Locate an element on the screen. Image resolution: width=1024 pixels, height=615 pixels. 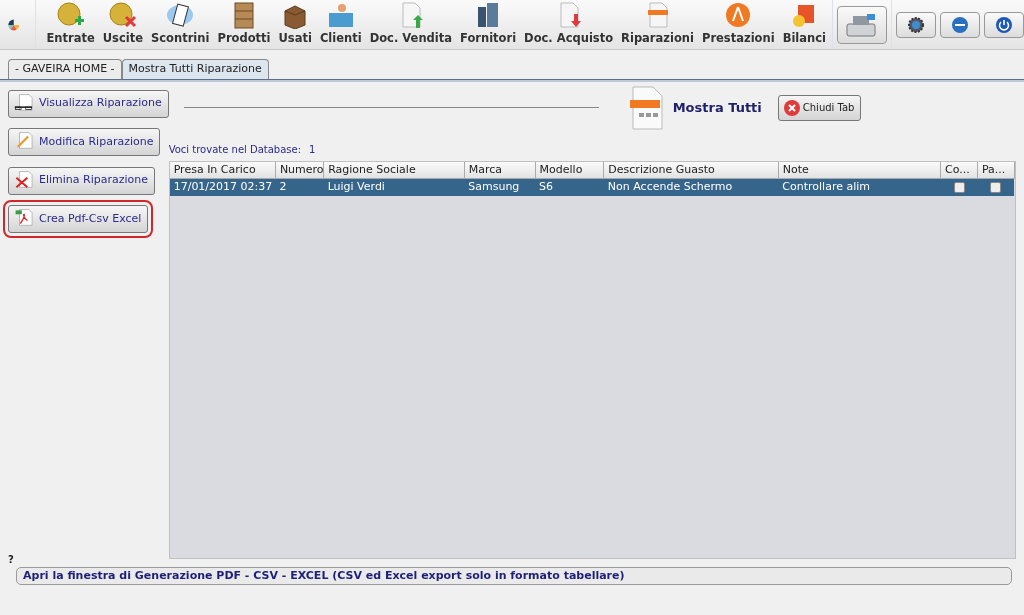
minus-circle-icon is located at coordinates (960, 24).